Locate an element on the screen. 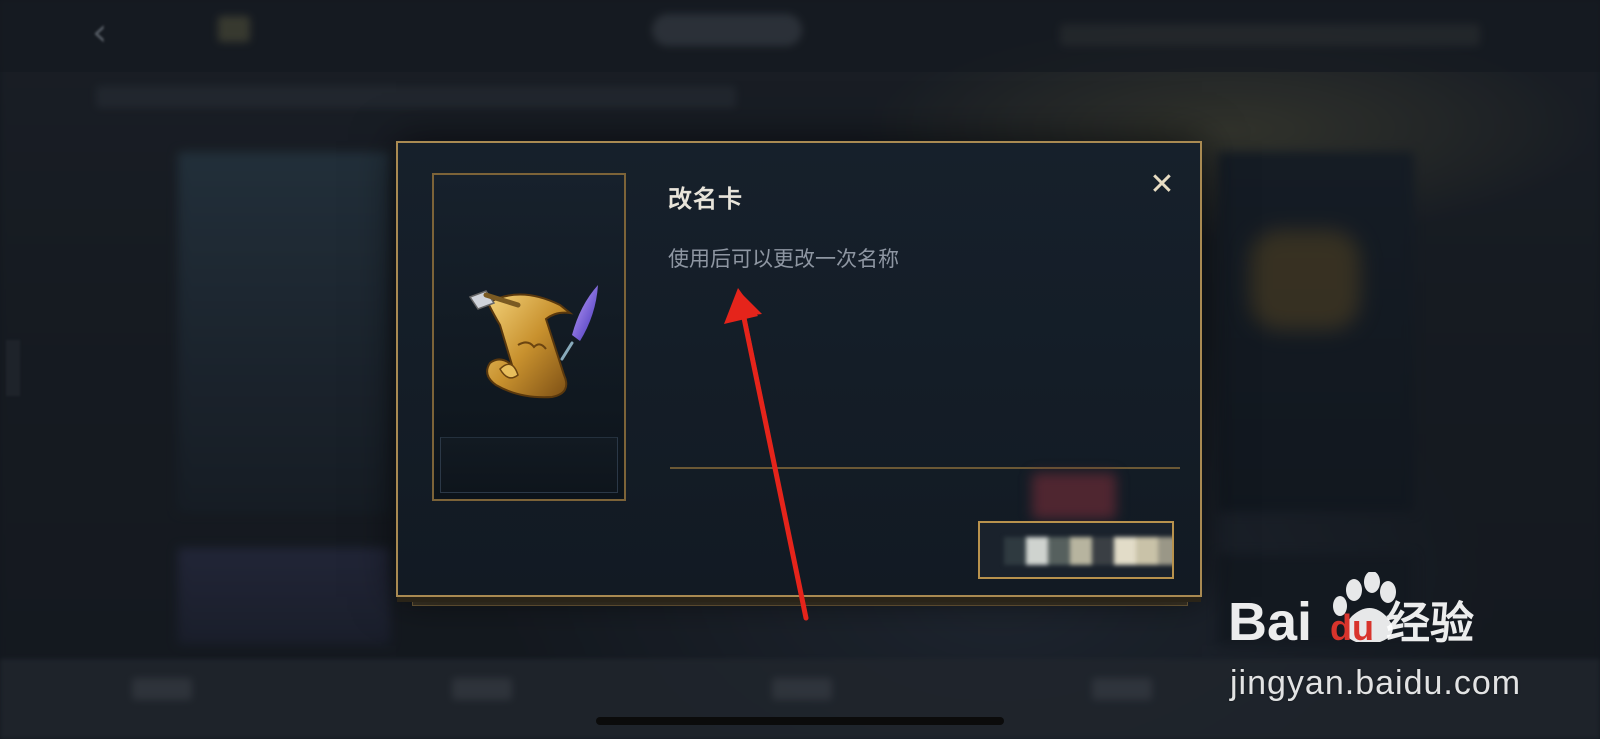  item-preview-frame is located at coordinates (529, 337).